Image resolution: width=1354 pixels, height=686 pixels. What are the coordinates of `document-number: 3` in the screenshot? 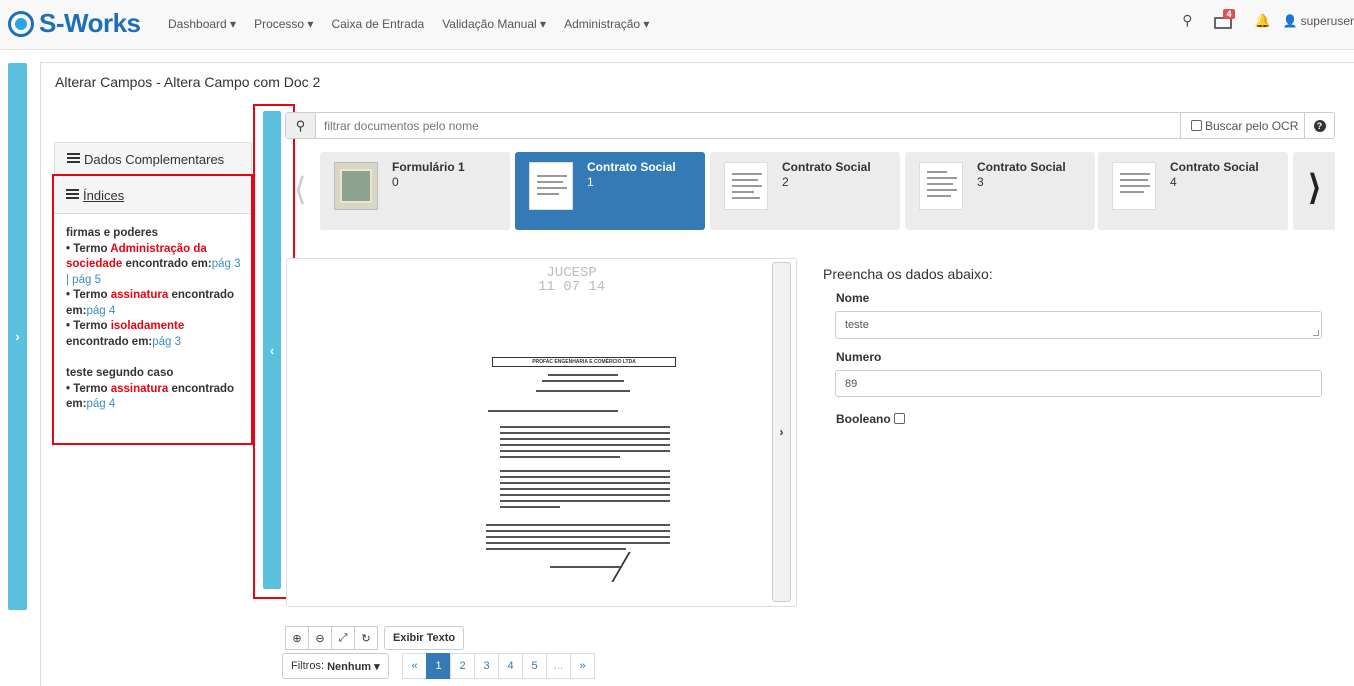 It's located at (980, 182).